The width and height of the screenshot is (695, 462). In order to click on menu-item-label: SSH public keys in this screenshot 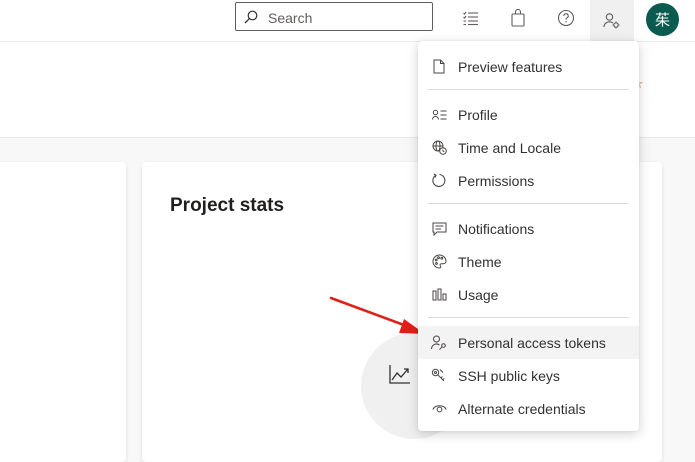, I will do `click(509, 375)`.